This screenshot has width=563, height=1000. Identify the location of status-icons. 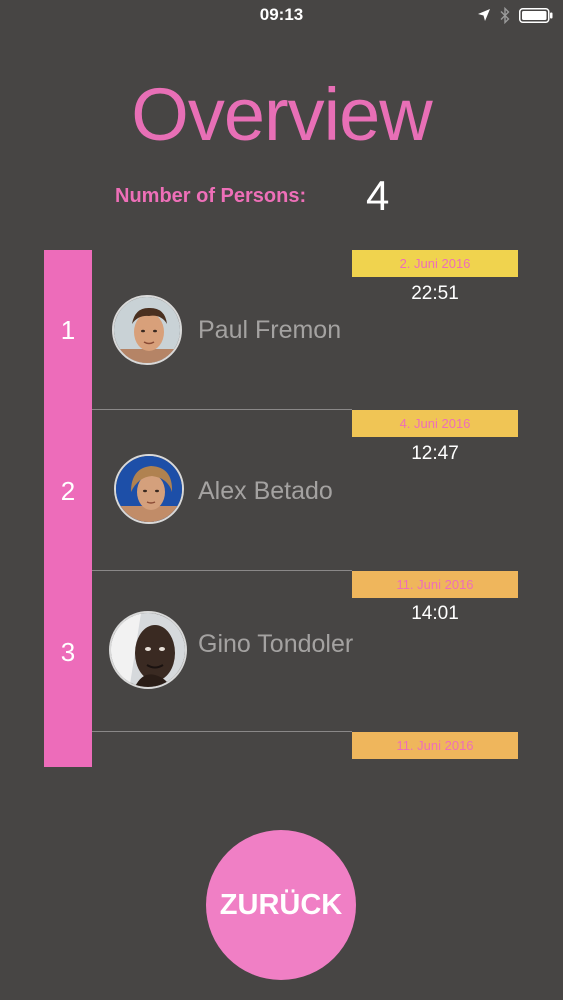
(515, 15).